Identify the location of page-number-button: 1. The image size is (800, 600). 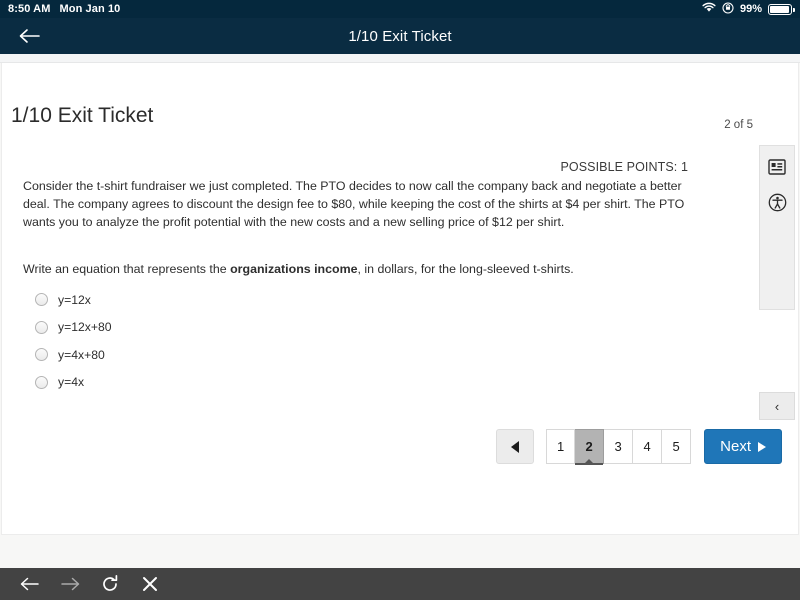
(561, 446).